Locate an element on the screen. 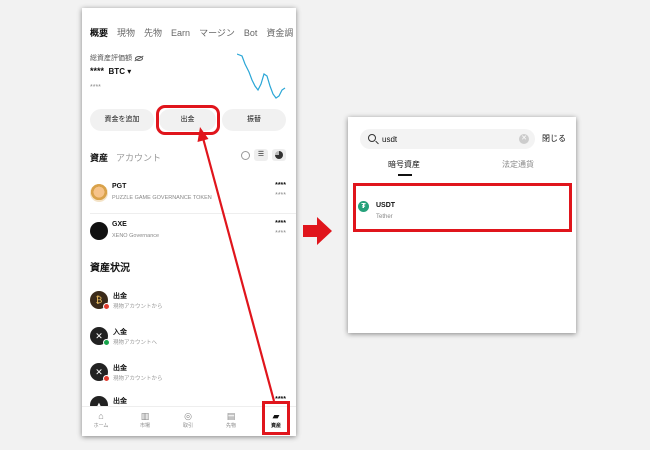 This screenshot has width=650, height=450. search-input is located at coordinates (442, 139).